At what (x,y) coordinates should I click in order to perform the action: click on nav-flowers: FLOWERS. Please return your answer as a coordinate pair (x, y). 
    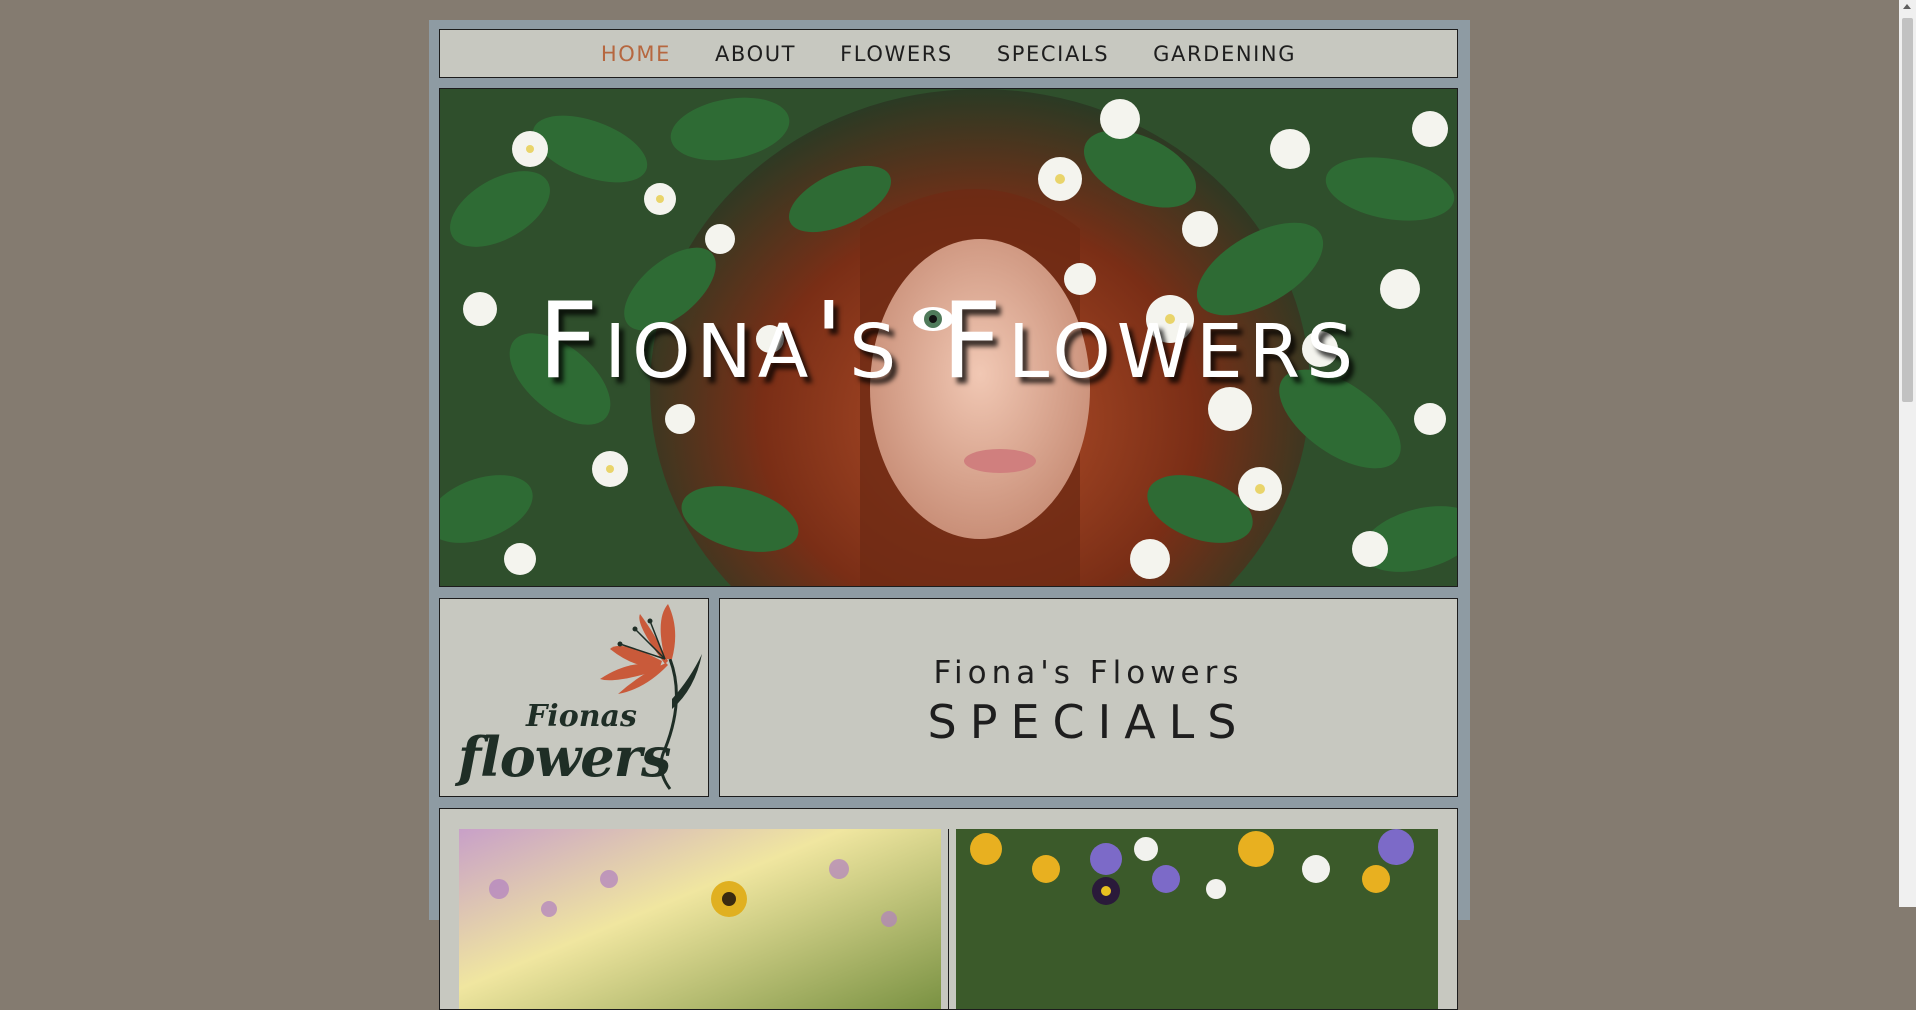
    Looking at the image, I should click on (896, 54).